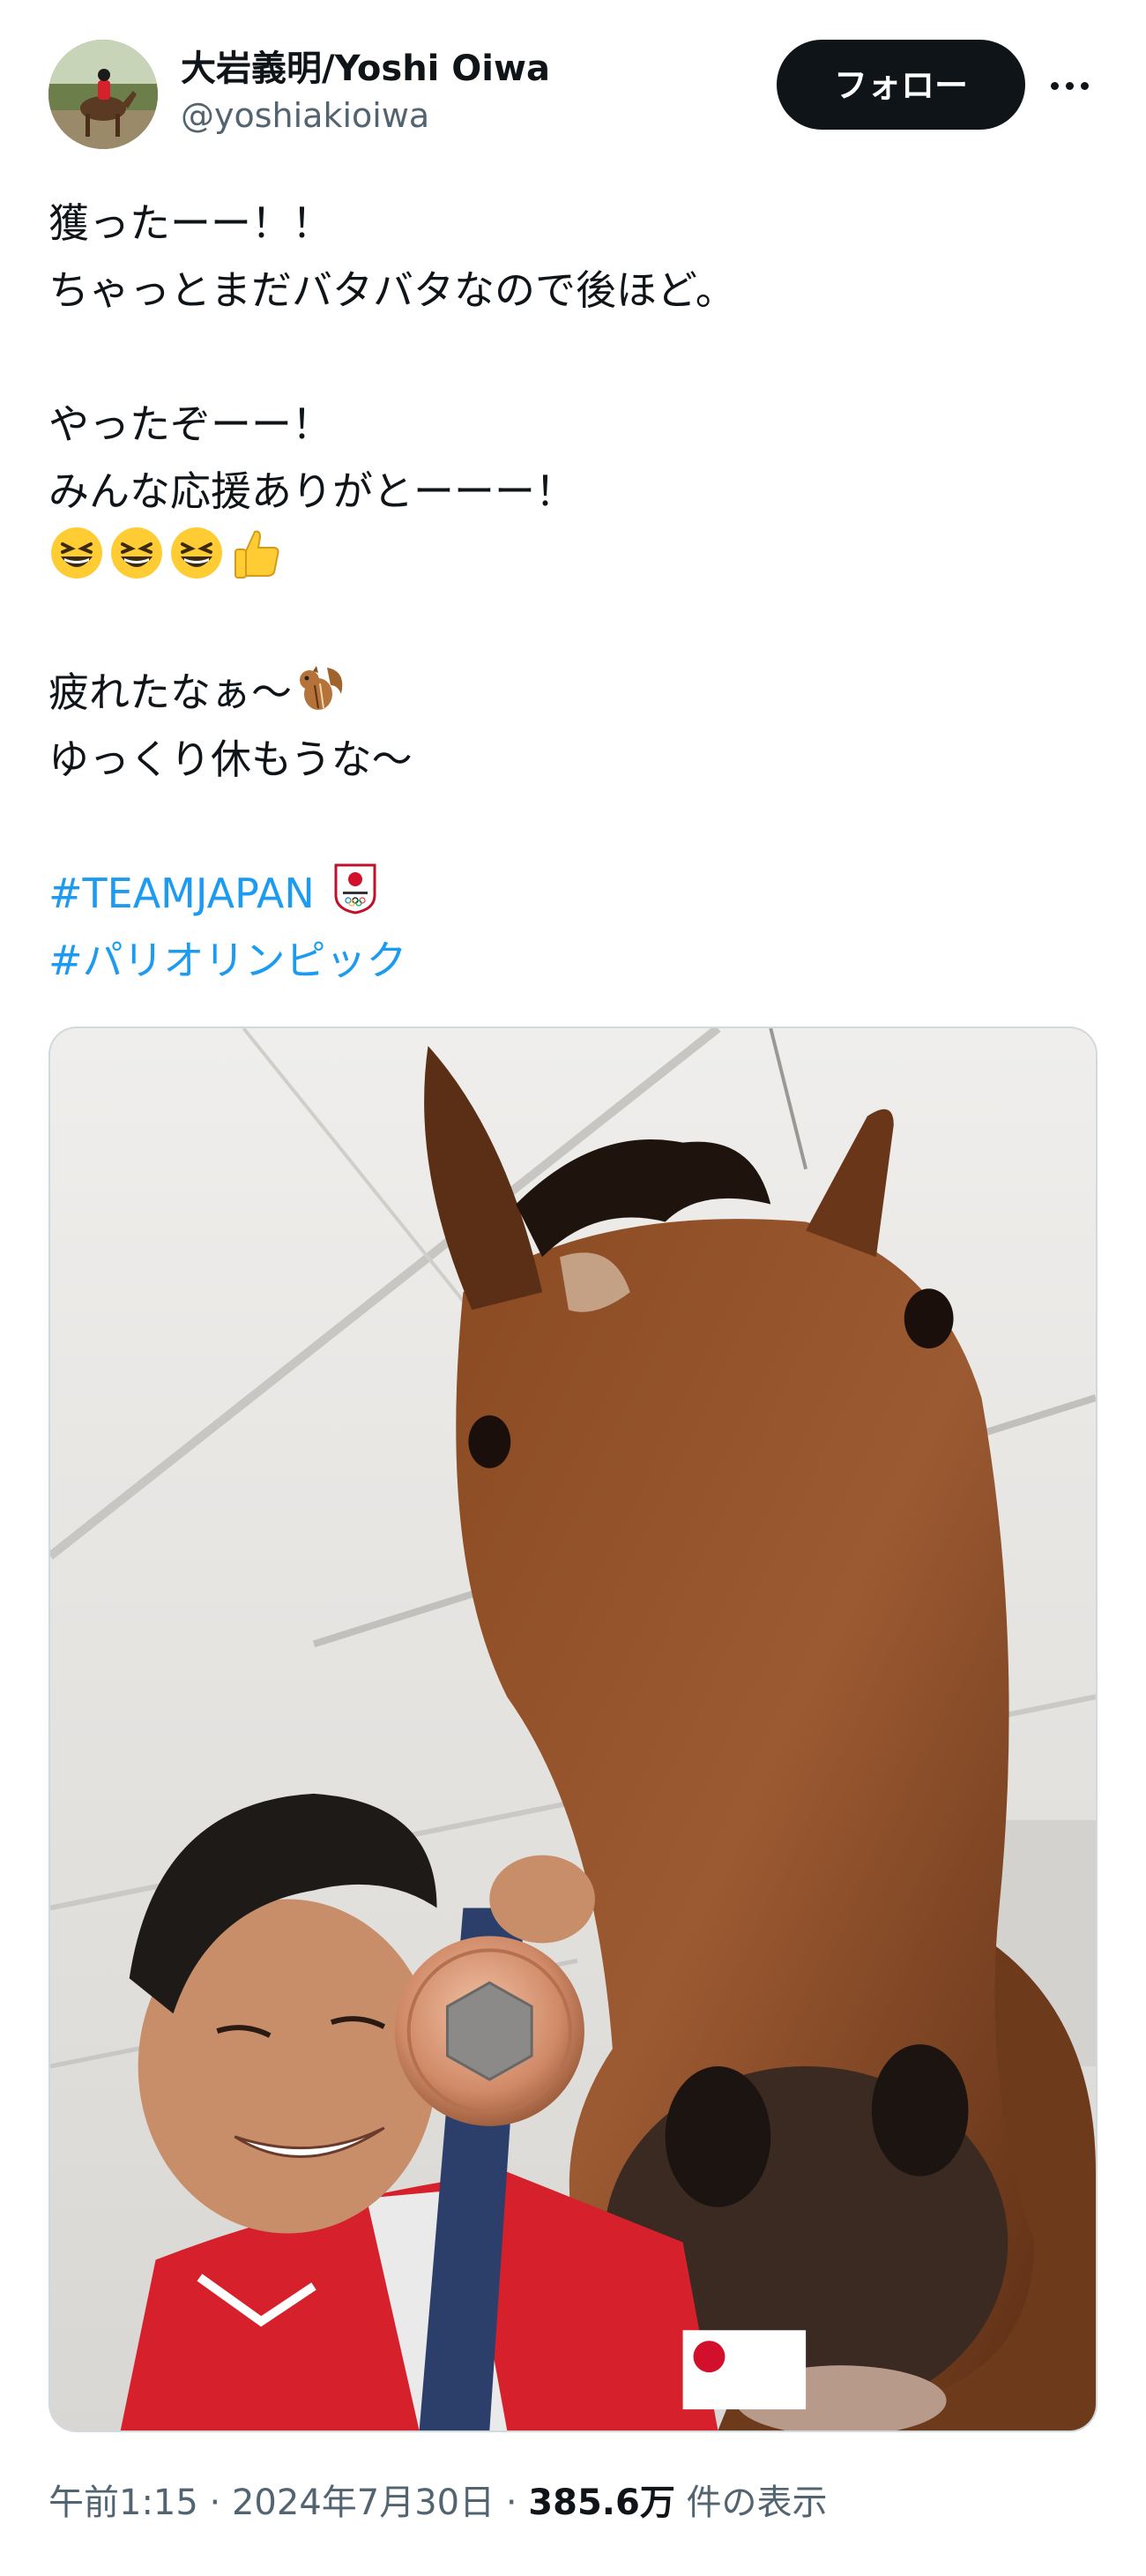 The image size is (1146, 2576). Describe the element at coordinates (392, 290) in the screenshot. I see `tweet-line: ちゃっとまだバタバタなので後ほど。` at that location.